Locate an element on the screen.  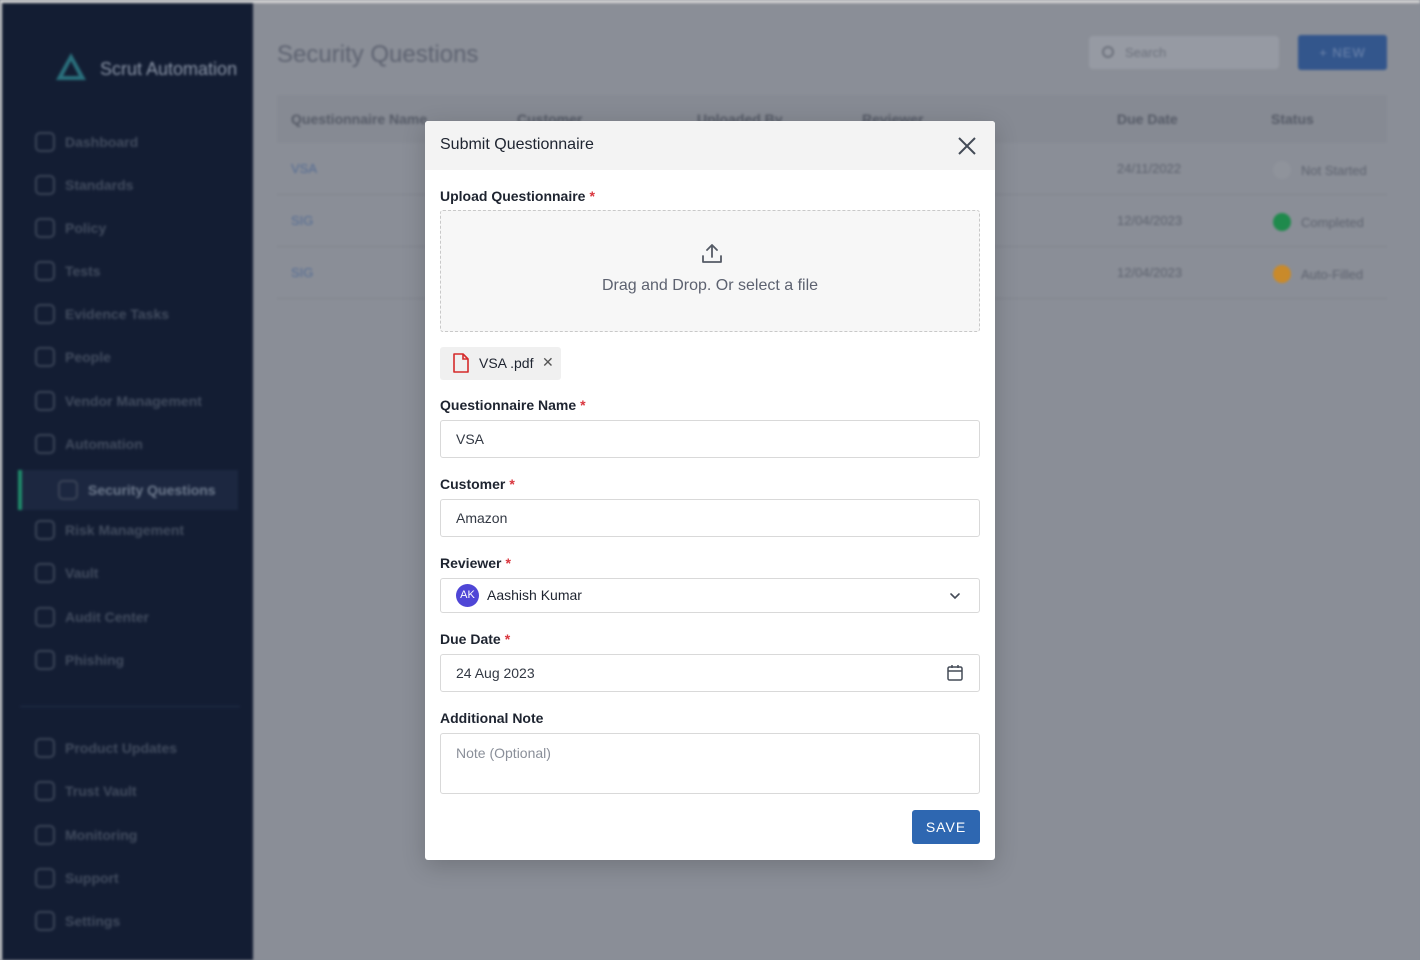
due-date-label: Due Date * is located at coordinates (475, 639).